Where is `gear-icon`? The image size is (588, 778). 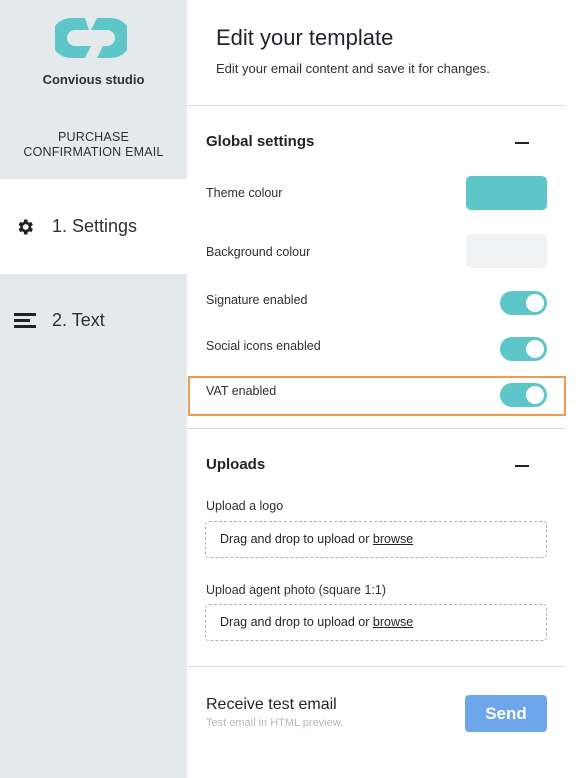
gear-icon is located at coordinates (25, 227).